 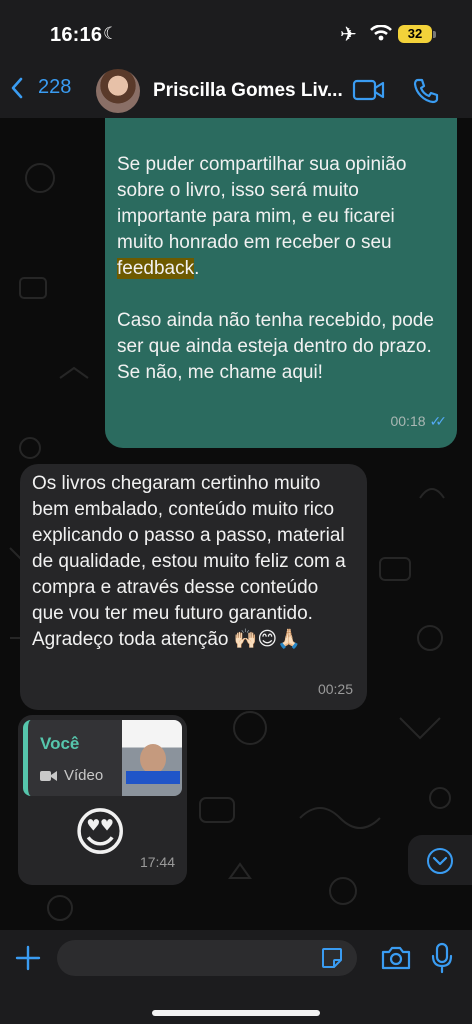 I want to click on quoted-message: Você Vídeo, so click(x=102, y=758).